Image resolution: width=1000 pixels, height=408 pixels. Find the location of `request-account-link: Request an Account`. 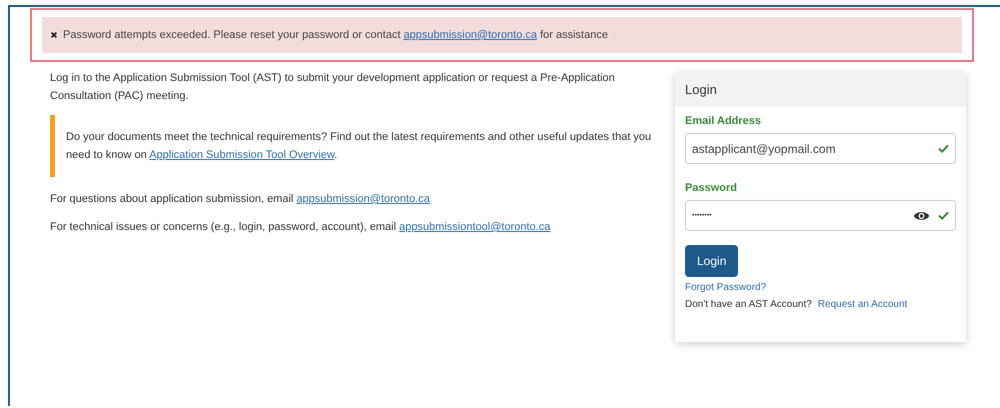

request-account-link: Request an Account is located at coordinates (863, 304).